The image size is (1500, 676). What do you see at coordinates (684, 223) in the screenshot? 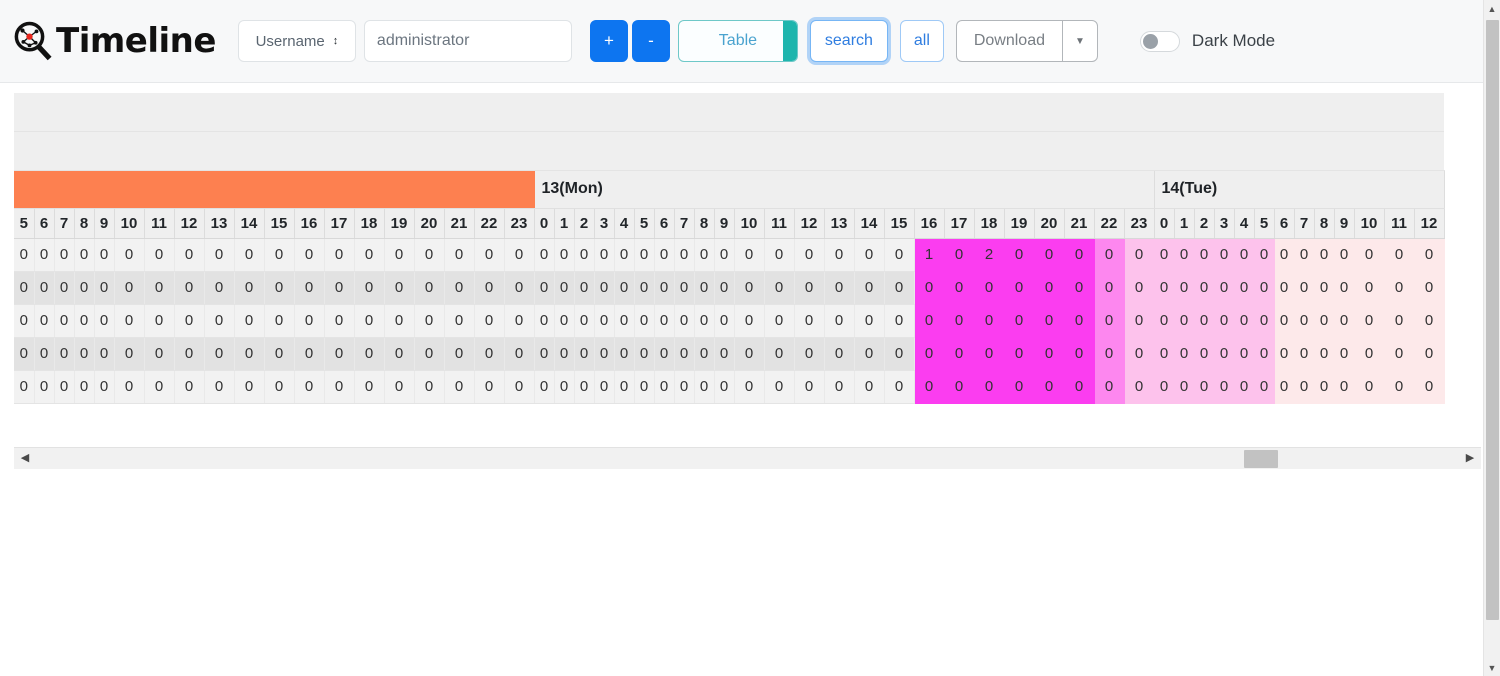
I see `hour-header-cell: 7` at bounding box center [684, 223].